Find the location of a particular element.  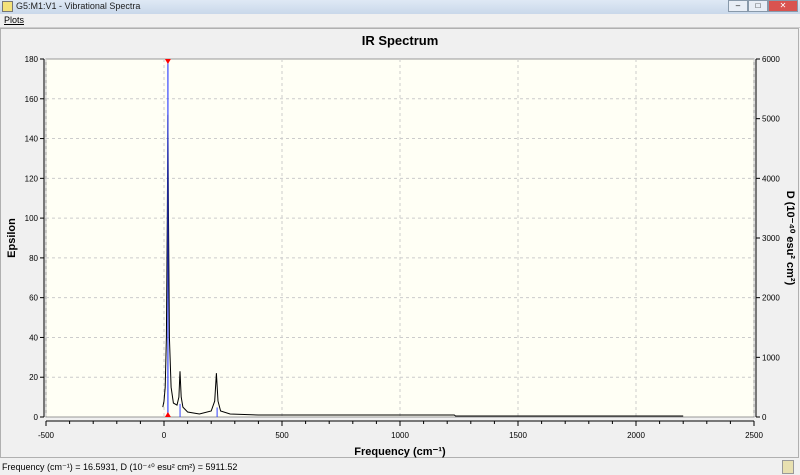

app-icon is located at coordinates (7, 6).